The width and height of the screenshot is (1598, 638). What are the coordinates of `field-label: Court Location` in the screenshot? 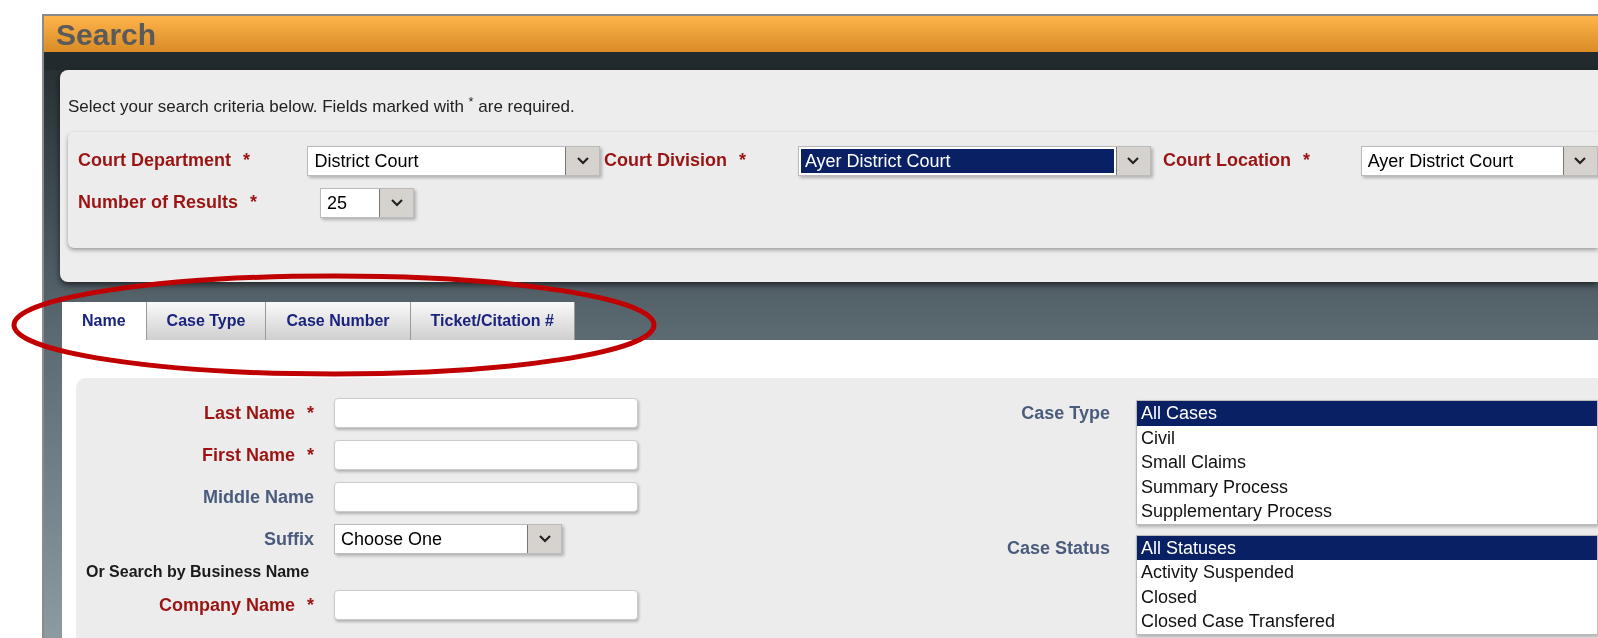 It's located at (1226, 160).